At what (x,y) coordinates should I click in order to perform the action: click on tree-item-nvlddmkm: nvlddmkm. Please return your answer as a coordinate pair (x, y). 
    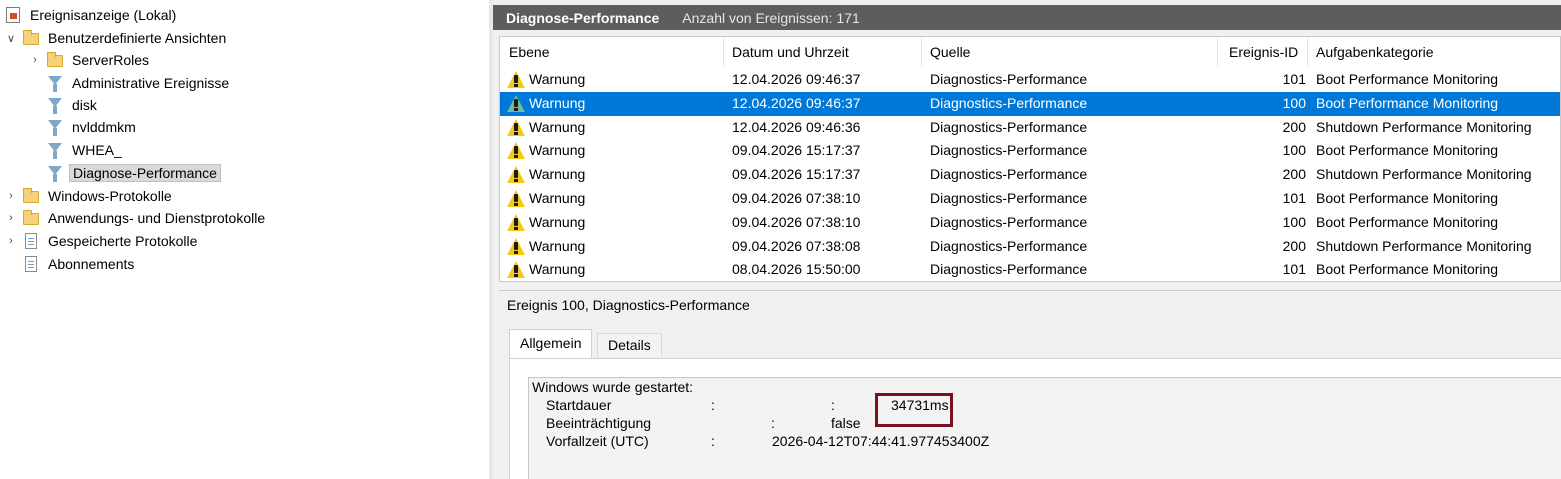
    Looking at the image, I should click on (92, 127).